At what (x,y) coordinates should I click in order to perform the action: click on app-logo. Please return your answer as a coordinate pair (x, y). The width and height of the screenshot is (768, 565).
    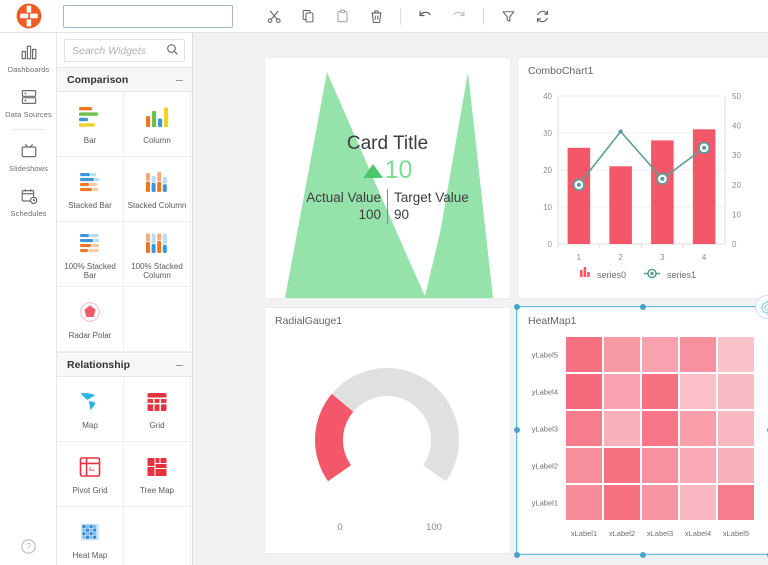
    Looking at the image, I should click on (28, 16).